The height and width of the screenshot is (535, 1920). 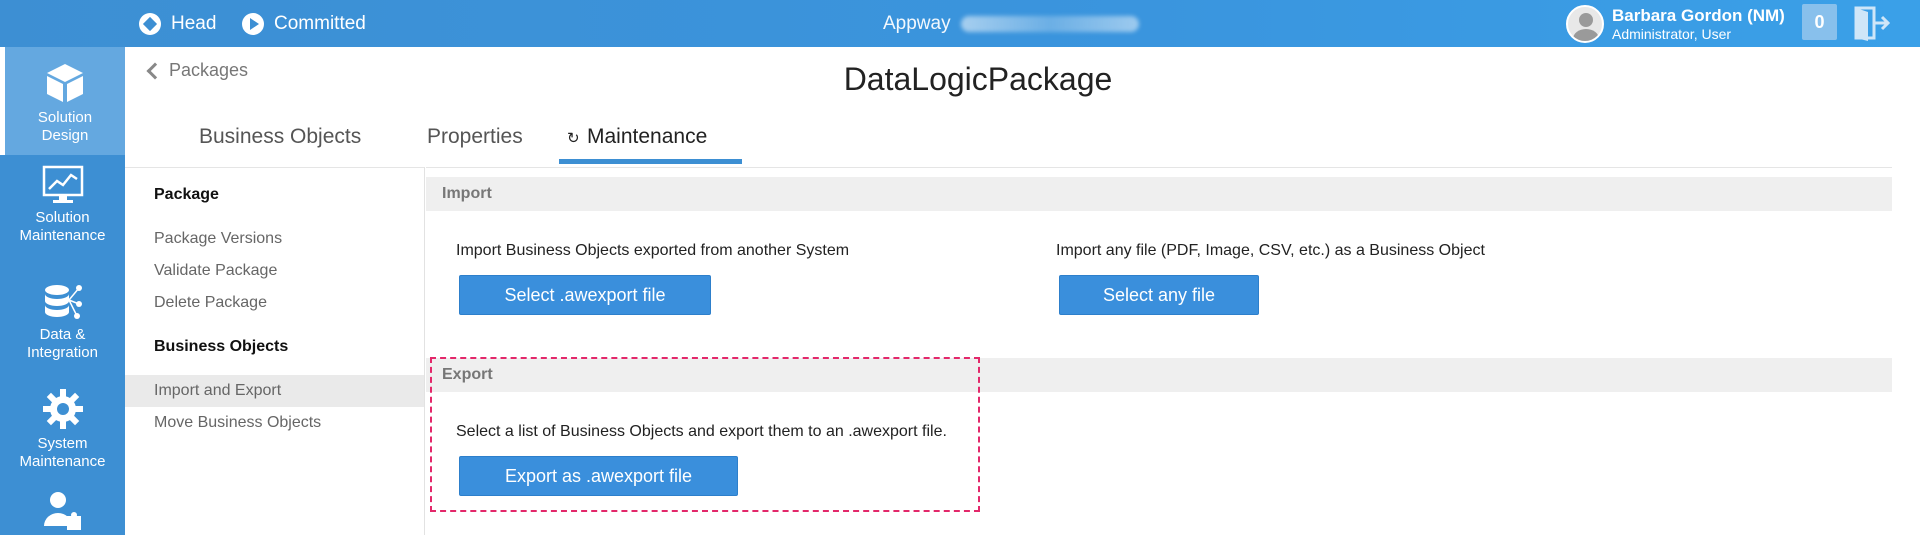 I want to click on committed-label: Committed, so click(x=320, y=23).